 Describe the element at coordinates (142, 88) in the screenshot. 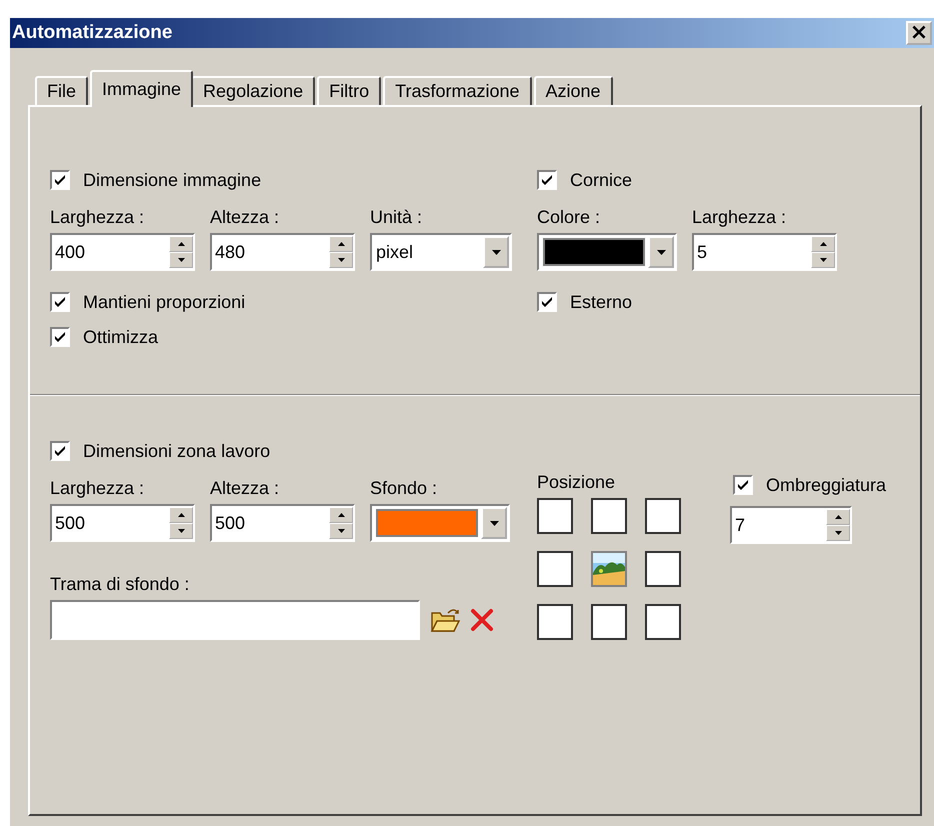

I see `tab: Immagine` at that location.